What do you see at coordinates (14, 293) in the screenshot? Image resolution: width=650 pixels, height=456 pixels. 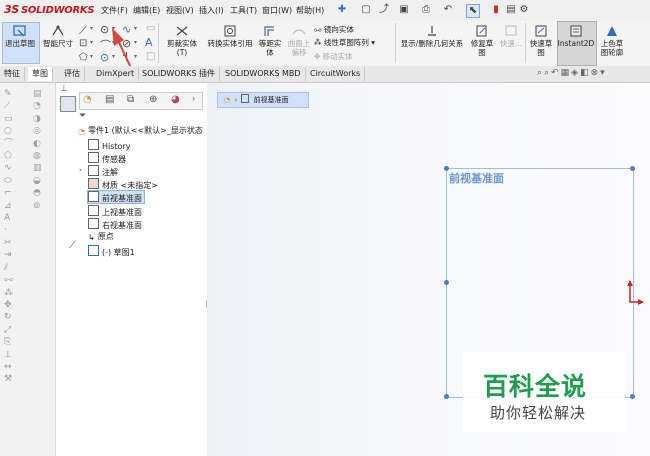 I see `strip-pattern-icon: ⁂` at bounding box center [14, 293].